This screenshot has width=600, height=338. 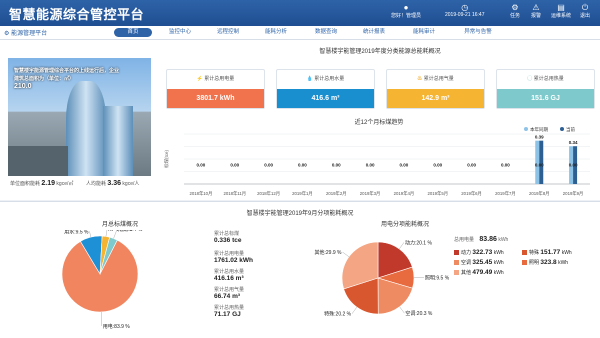 I want to click on card-water-value: 416.6 m³, so click(x=325, y=98).